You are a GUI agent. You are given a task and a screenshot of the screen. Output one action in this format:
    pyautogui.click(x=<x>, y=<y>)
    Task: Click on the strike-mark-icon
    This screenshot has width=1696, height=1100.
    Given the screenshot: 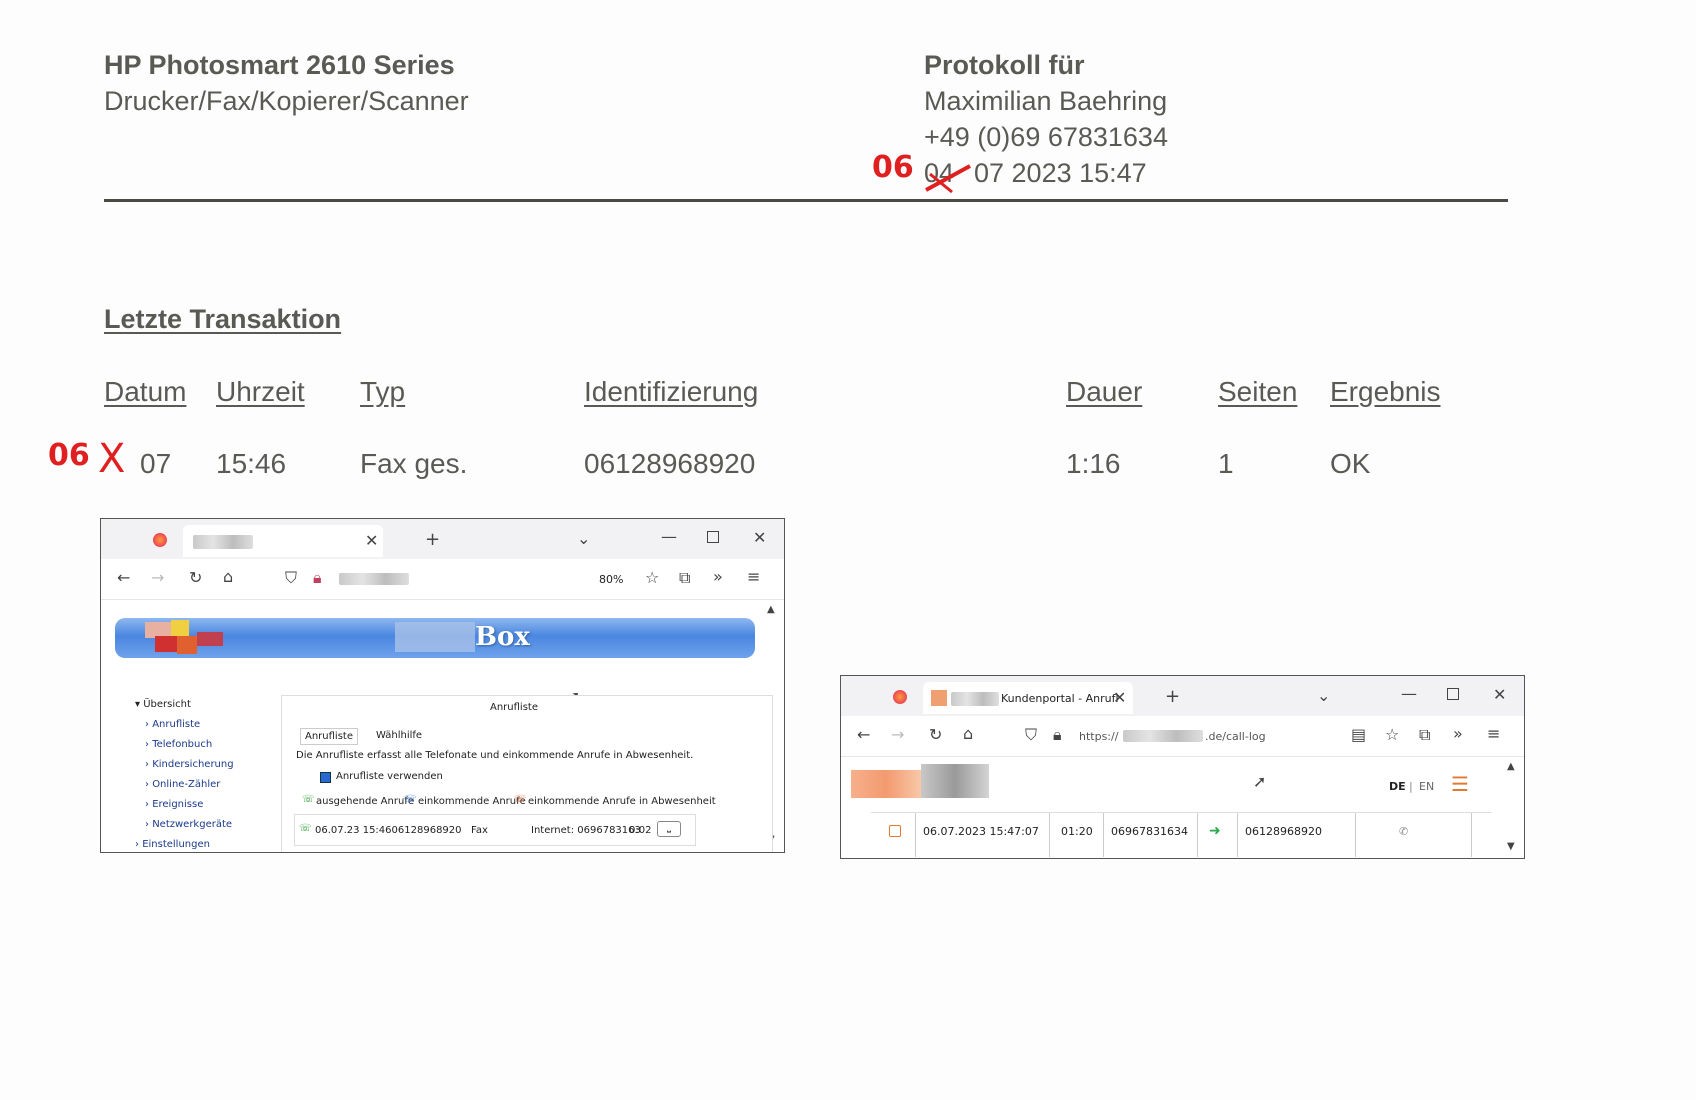 What is the action you would take?
    pyautogui.click(x=948, y=179)
    